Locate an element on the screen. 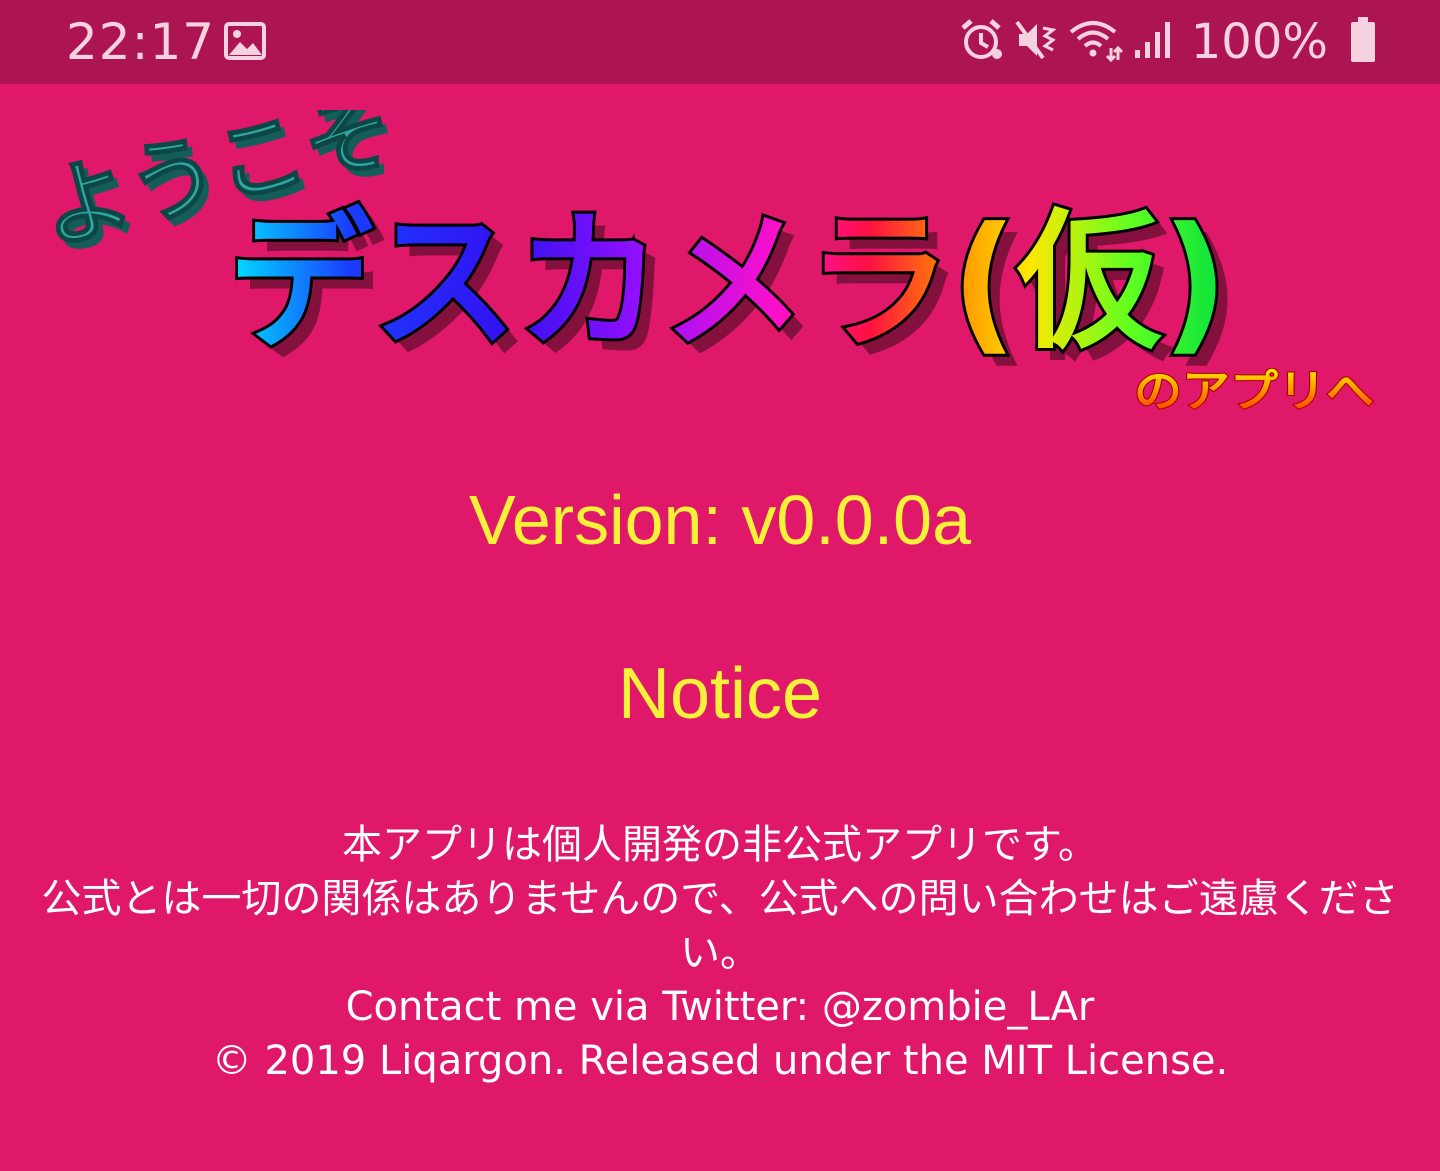  svg-text: のアプリへ is located at coordinates (1254, 391).